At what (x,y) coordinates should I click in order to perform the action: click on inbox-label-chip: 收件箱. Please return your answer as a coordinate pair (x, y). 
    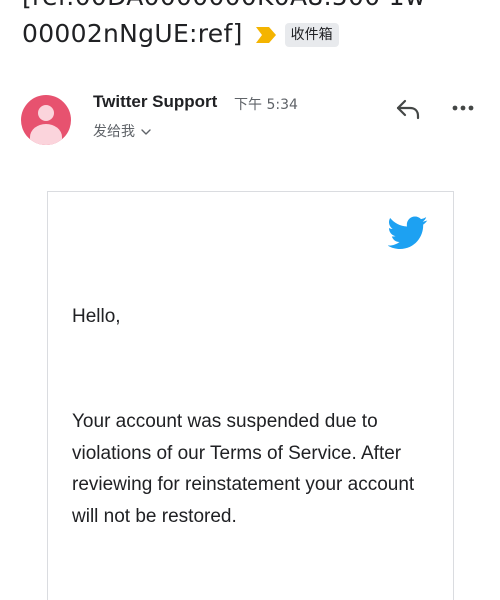
    Looking at the image, I should click on (311, 34).